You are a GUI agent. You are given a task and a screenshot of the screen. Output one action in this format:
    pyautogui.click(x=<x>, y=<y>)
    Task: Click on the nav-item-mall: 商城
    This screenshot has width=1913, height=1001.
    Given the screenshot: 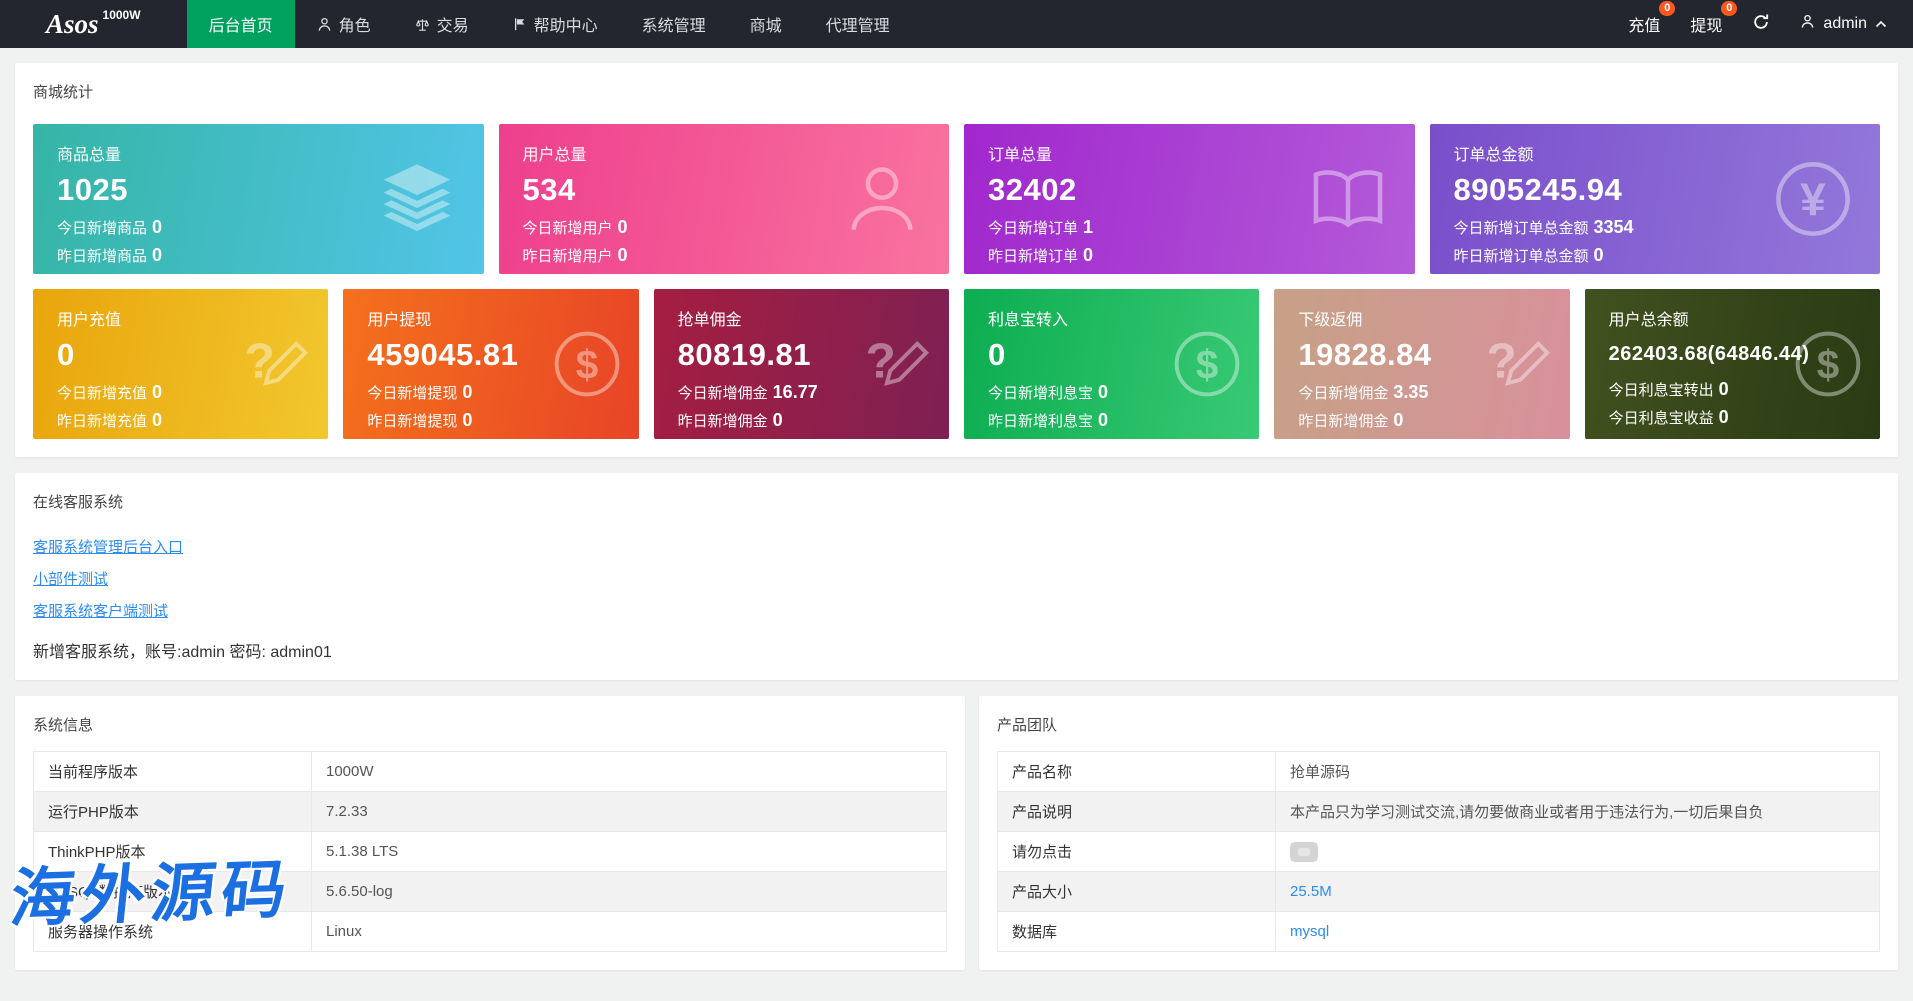 What is the action you would take?
    pyautogui.click(x=766, y=24)
    